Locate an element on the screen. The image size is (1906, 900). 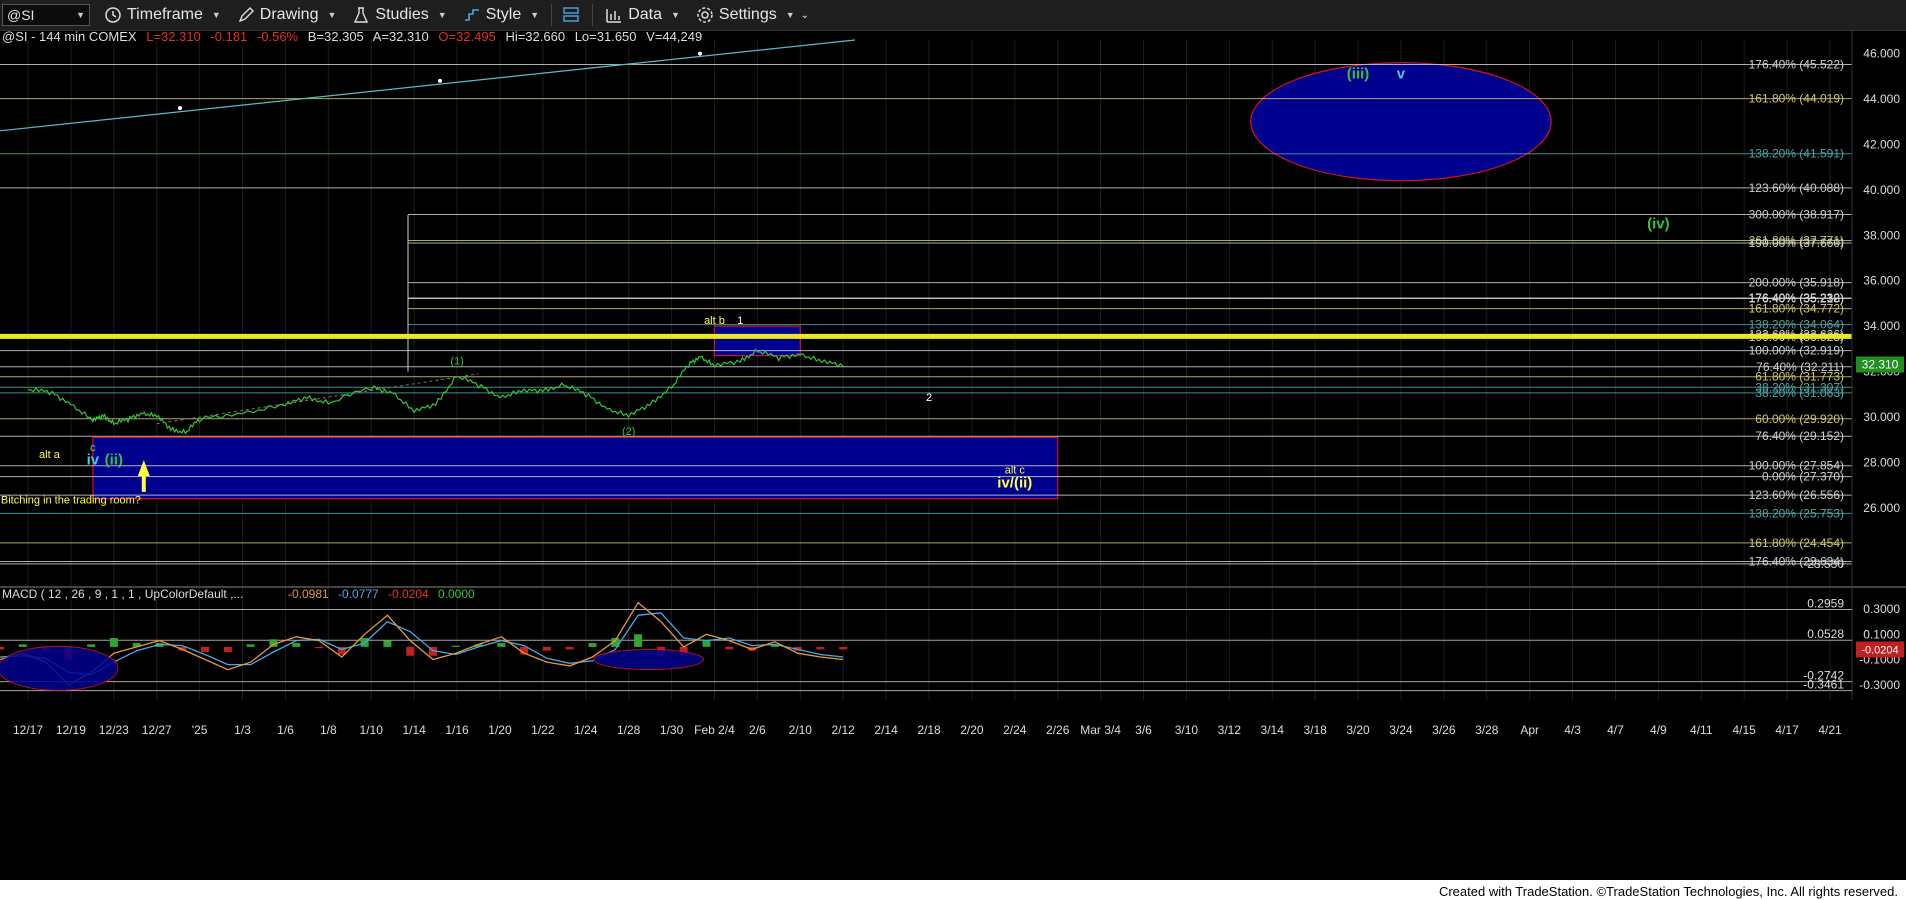
price-tick-label: 36.000 is located at coordinates (1881, 281).